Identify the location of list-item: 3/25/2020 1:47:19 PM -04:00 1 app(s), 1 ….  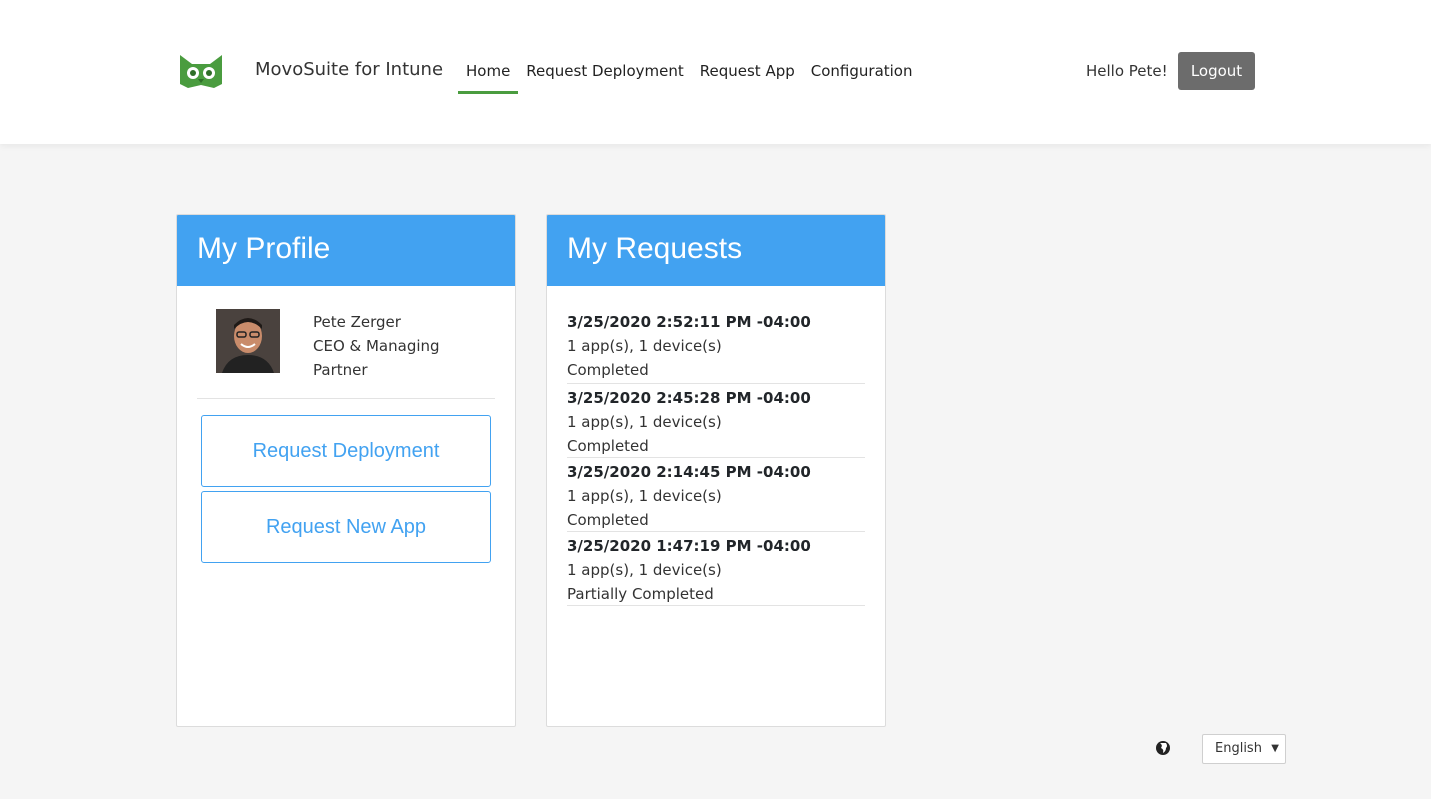
(716, 569).